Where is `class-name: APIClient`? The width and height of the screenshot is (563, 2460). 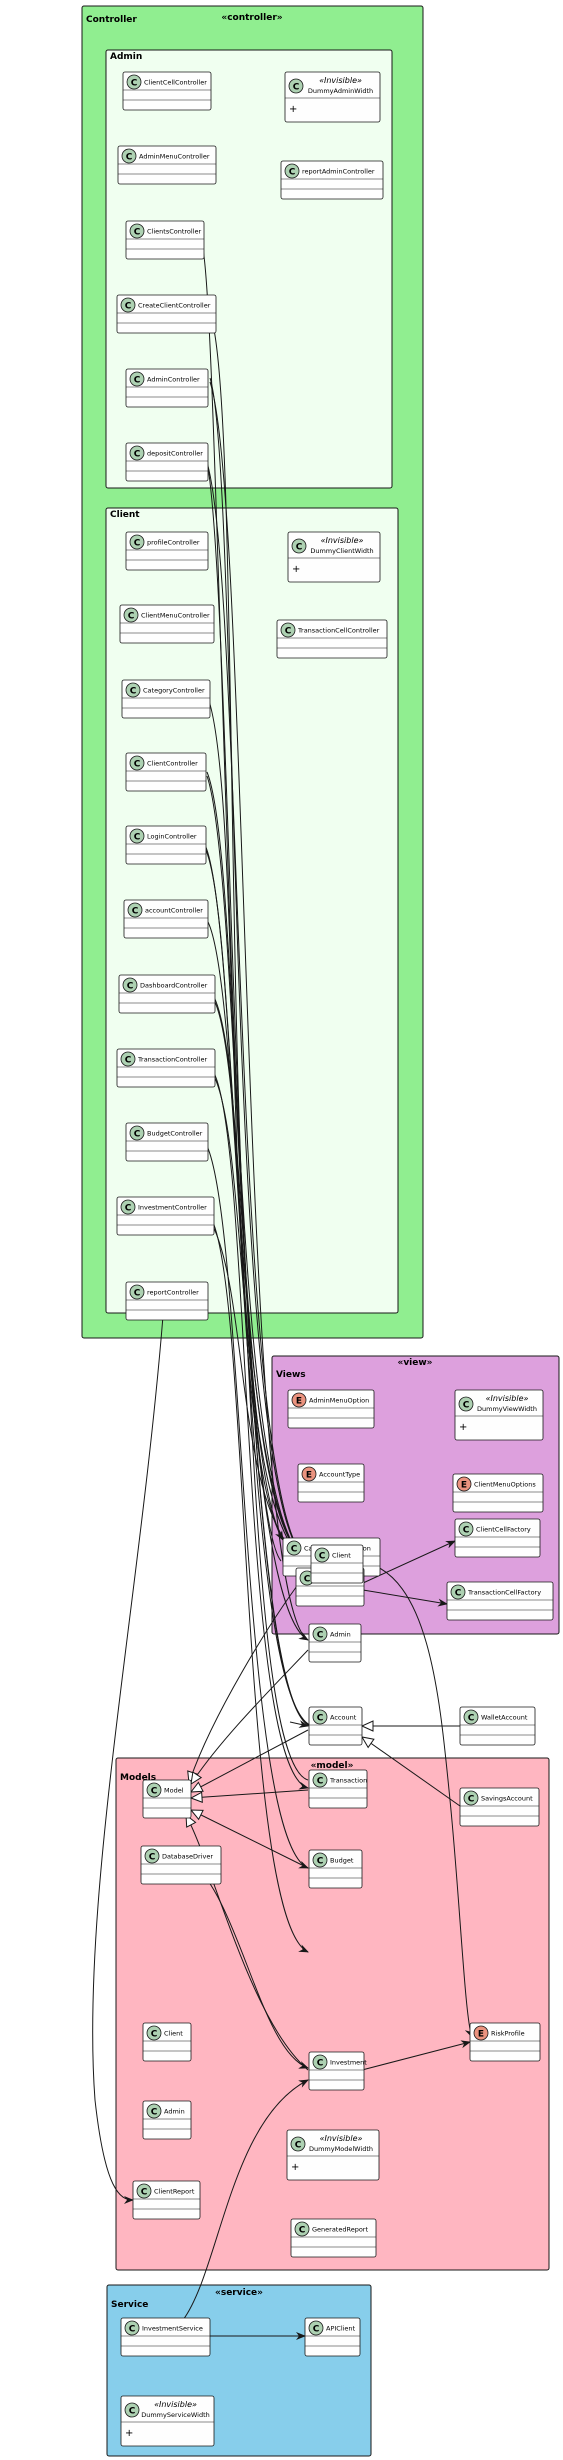
class-name: APIClient is located at coordinates (341, 2329).